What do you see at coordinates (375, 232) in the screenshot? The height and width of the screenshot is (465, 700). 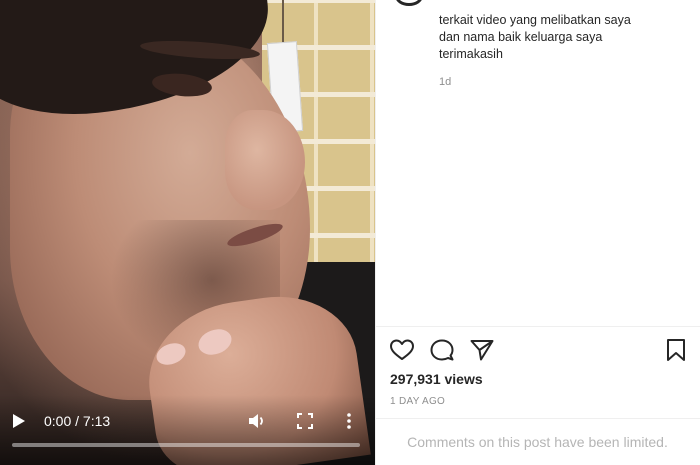 I see `panel-border` at bounding box center [375, 232].